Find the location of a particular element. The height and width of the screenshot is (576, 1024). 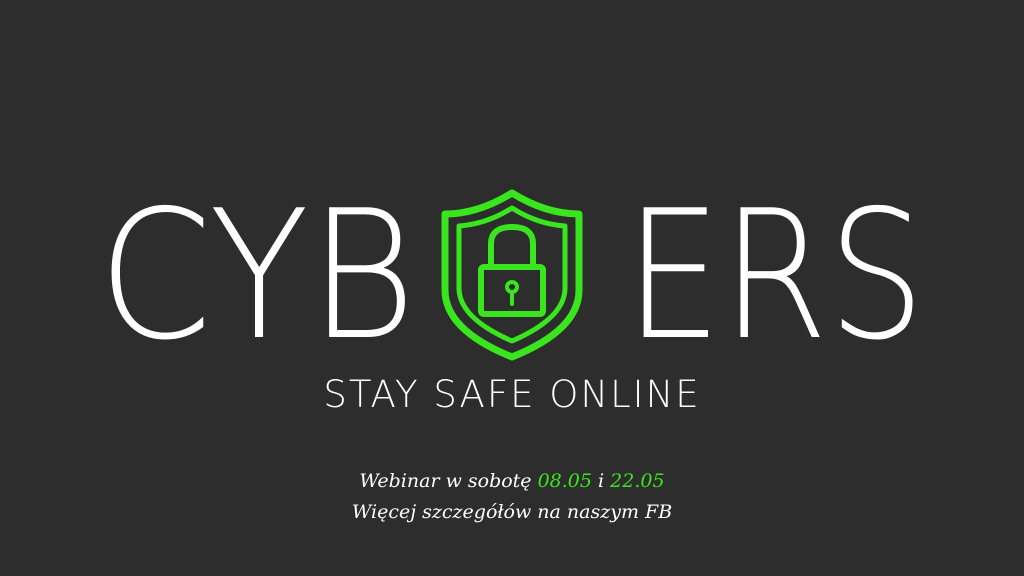

logo-word-ers: ERS is located at coordinates (775, 275).